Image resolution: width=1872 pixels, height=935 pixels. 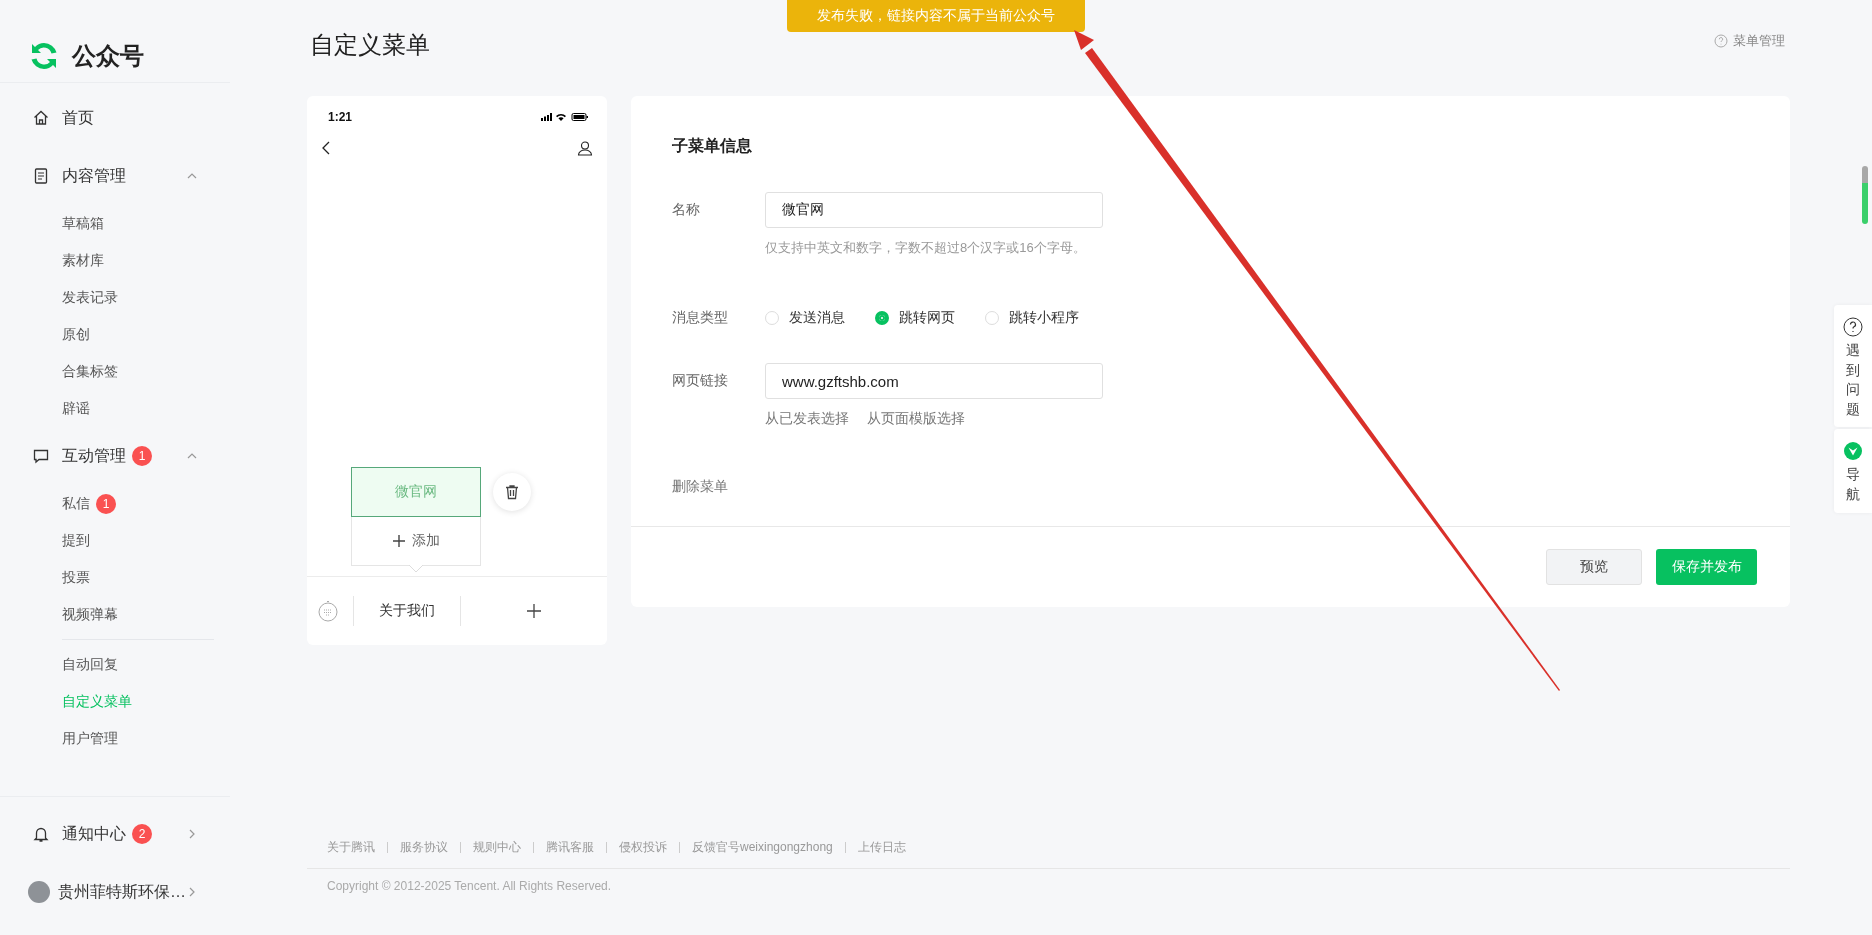 What do you see at coordinates (686, 209) in the screenshot?
I see `field-label: 名称` at bounding box center [686, 209].